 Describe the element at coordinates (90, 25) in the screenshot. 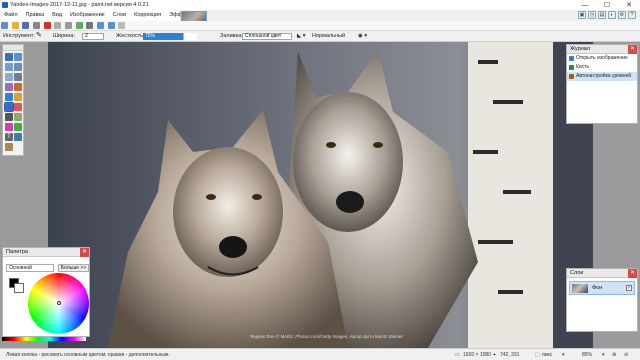

I see `deselect-icon` at that location.